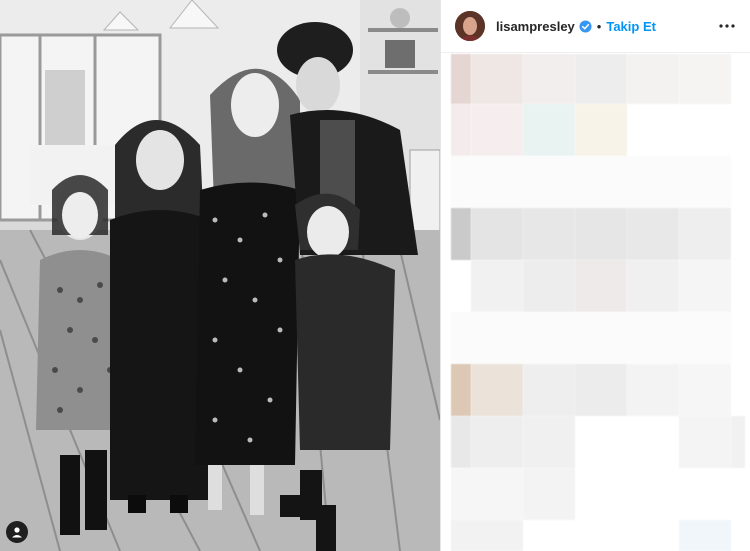 This screenshot has height=551, width=750. I want to click on user-tag-icon, so click(17, 532).